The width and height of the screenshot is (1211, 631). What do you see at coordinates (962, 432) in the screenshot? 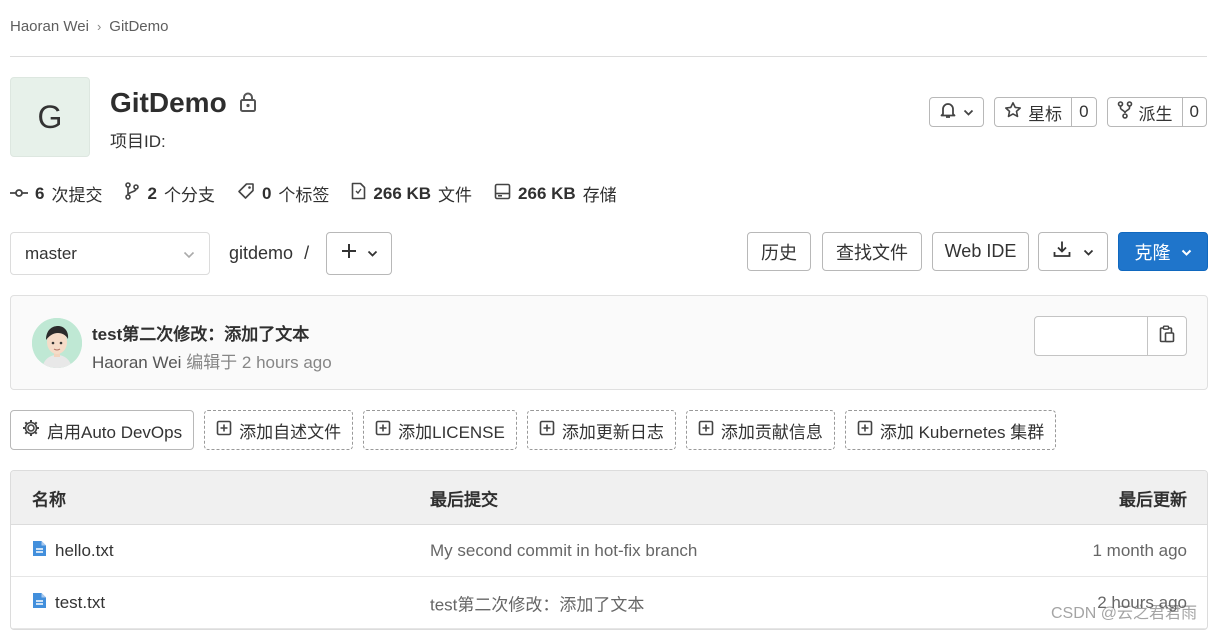
I see `add-kubernetes-cluster-label: 添加 Kubernetes 集群` at bounding box center [962, 432].